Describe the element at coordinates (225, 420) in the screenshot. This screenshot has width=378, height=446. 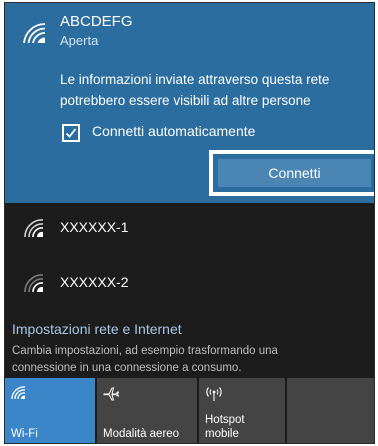
I see `tile-label-line: Hotspot` at that location.